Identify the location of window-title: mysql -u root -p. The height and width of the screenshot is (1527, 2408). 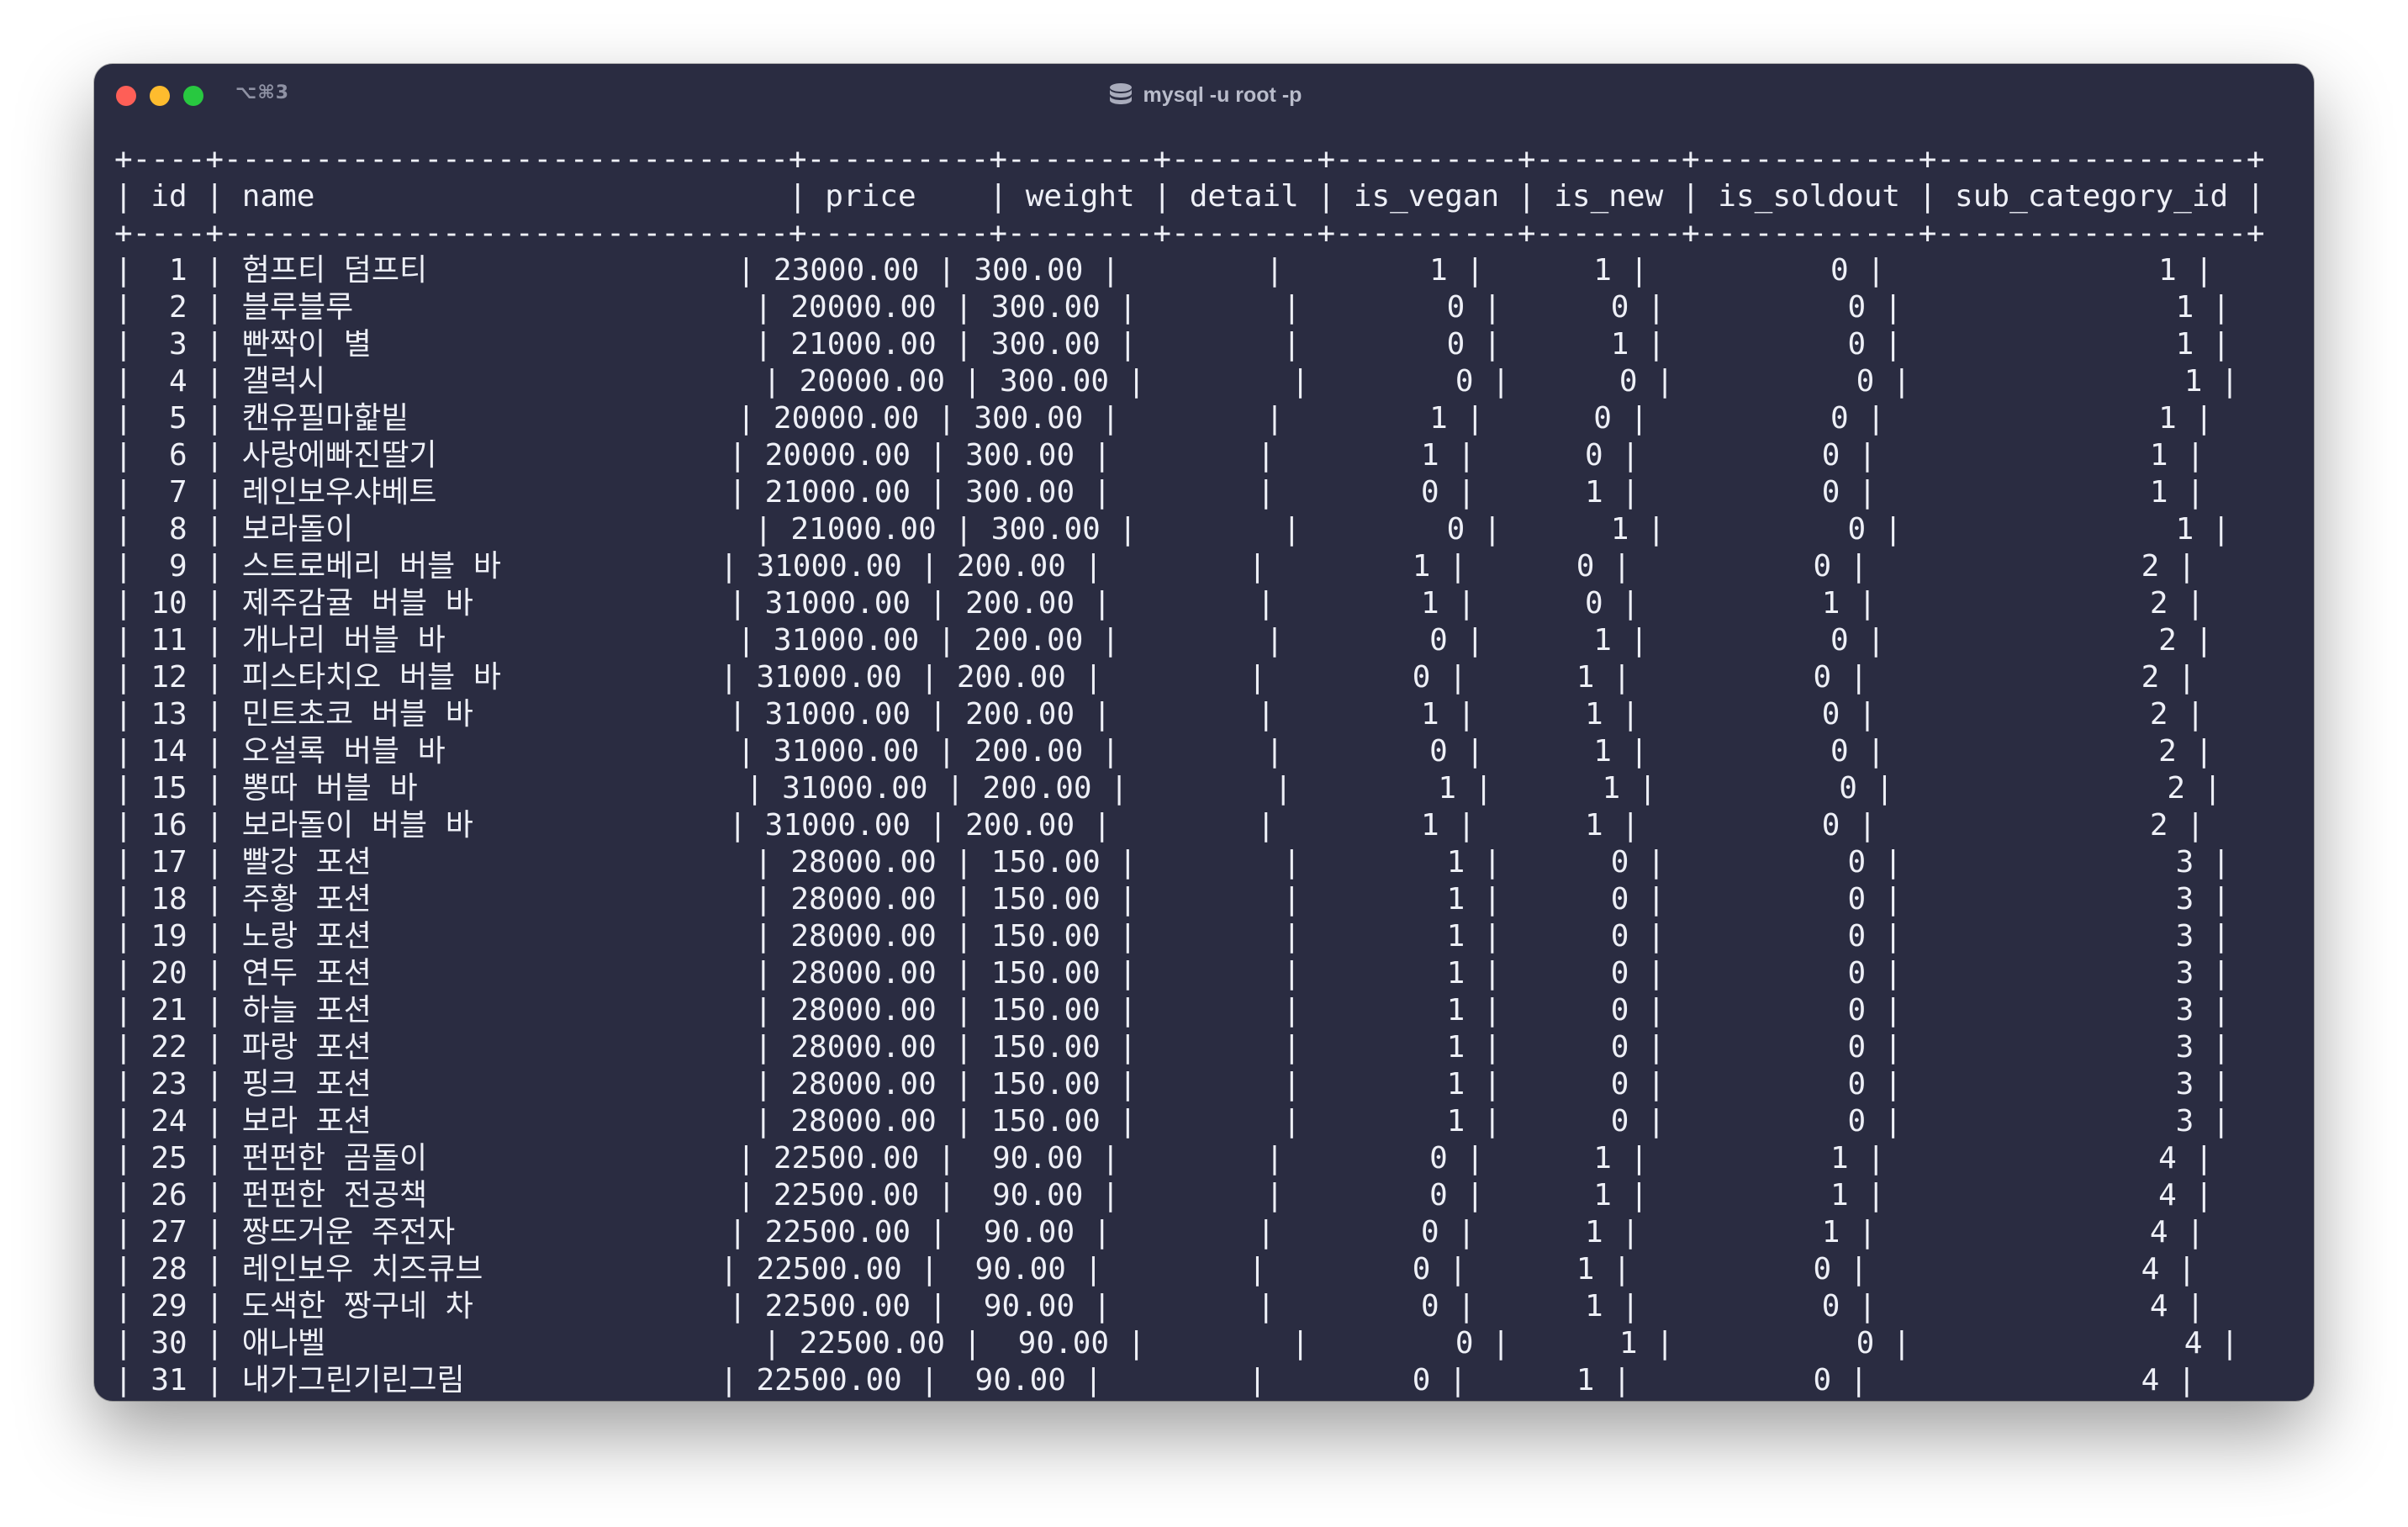
(1204, 95).